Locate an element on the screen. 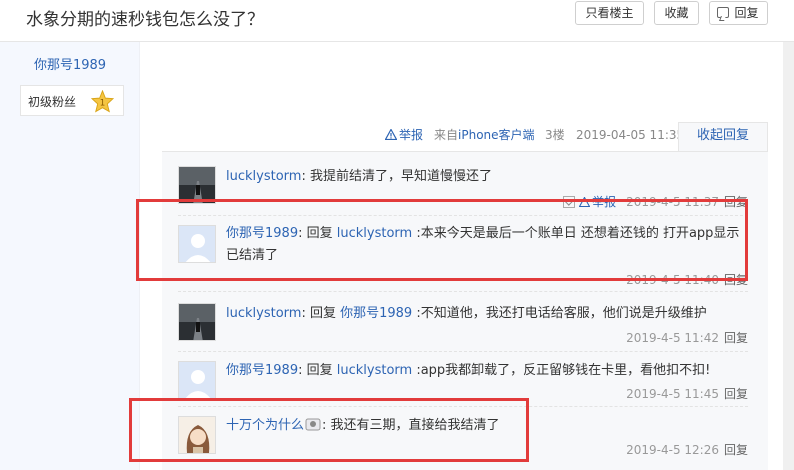 This screenshot has width=794, height=470. post-source: 来自iPhone客户端 is located at coordinates (484, 135).